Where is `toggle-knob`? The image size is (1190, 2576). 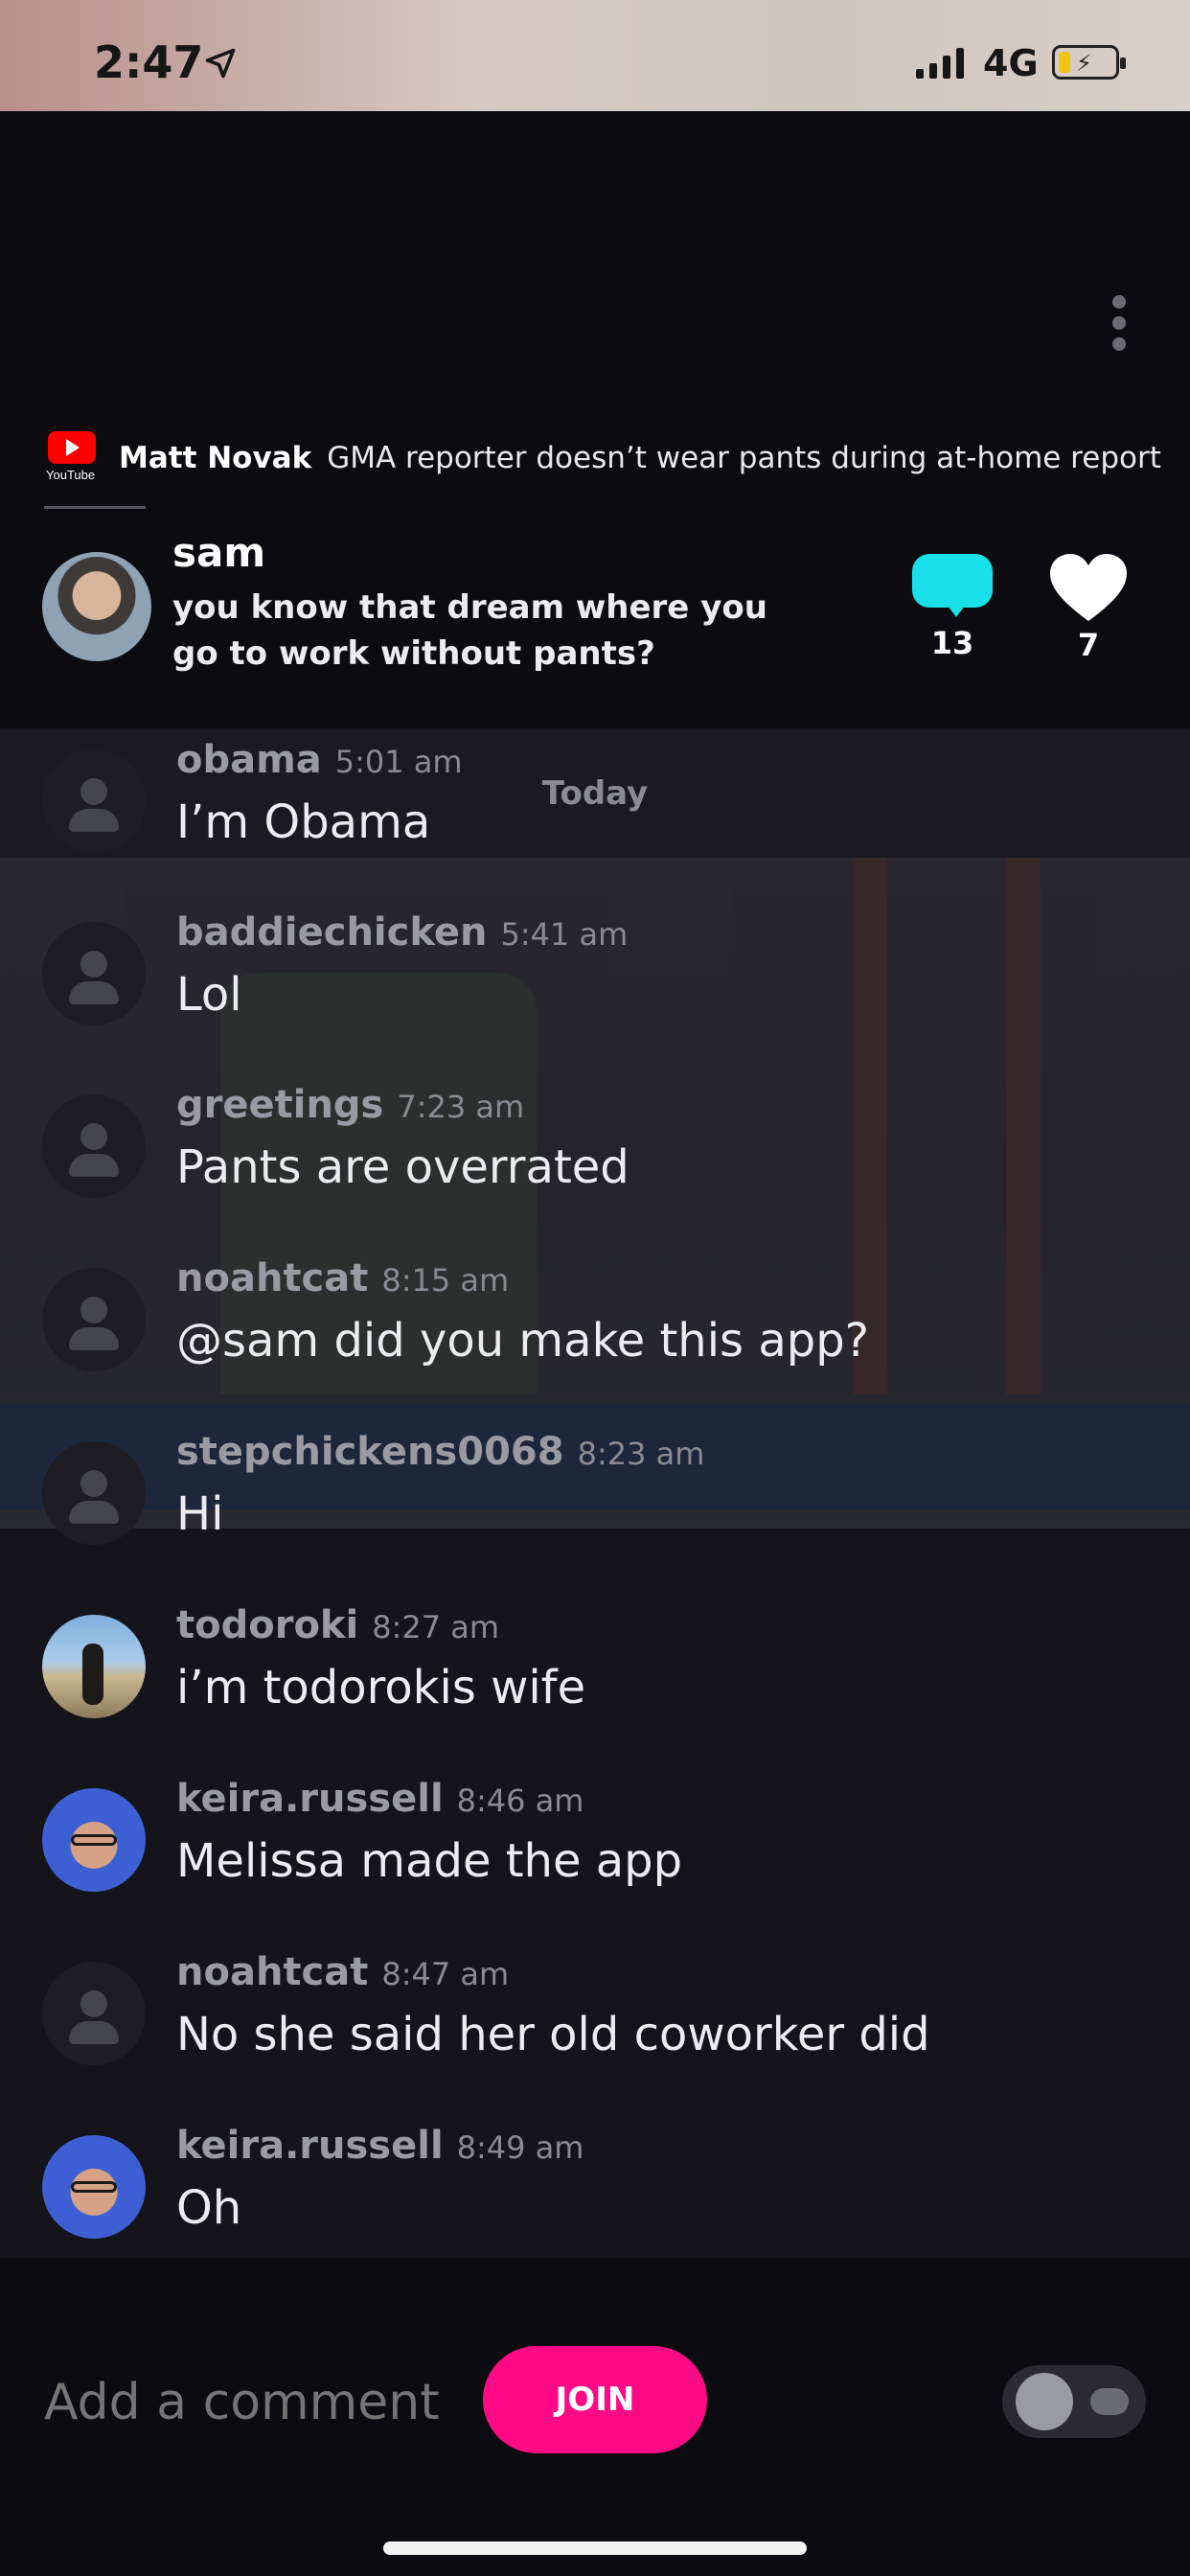
toggle-knob is located at coordinates (1044, 2401).